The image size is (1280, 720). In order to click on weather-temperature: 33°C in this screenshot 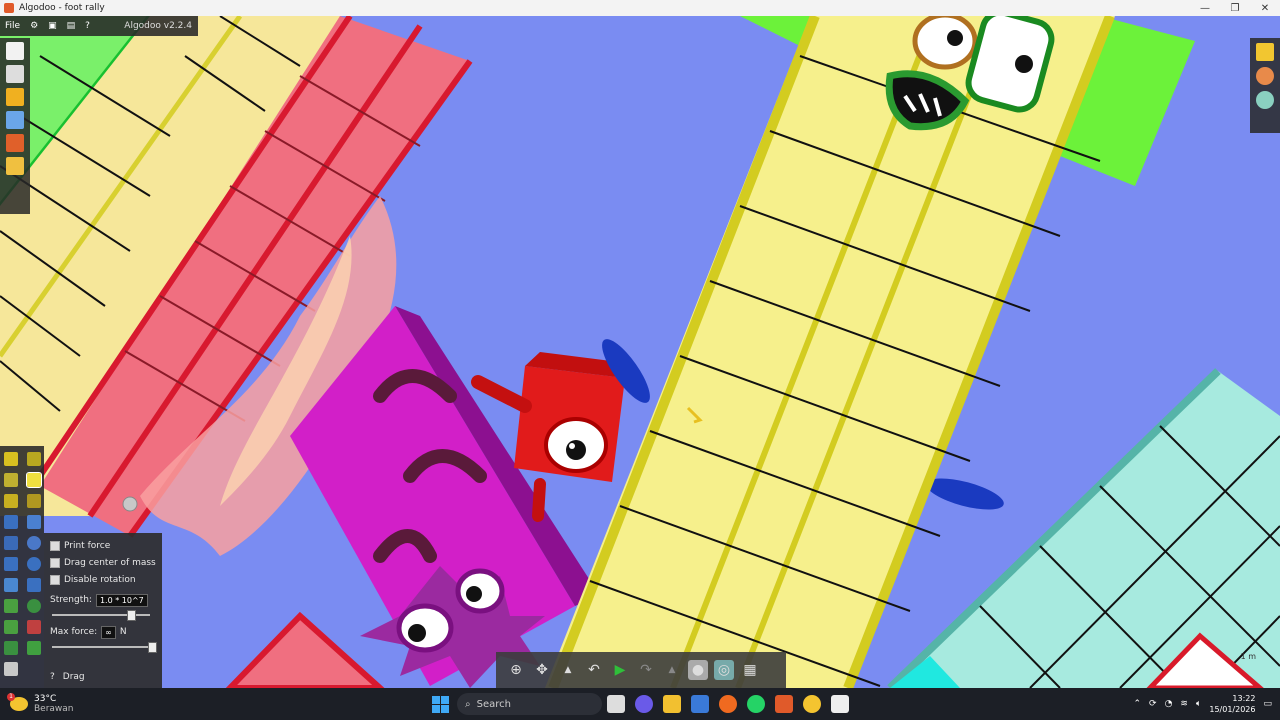, I will do `click(45, 699)`.